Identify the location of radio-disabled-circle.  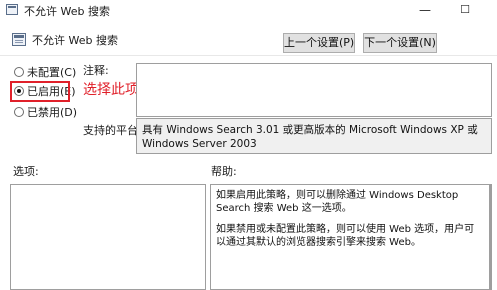
(19, 112).